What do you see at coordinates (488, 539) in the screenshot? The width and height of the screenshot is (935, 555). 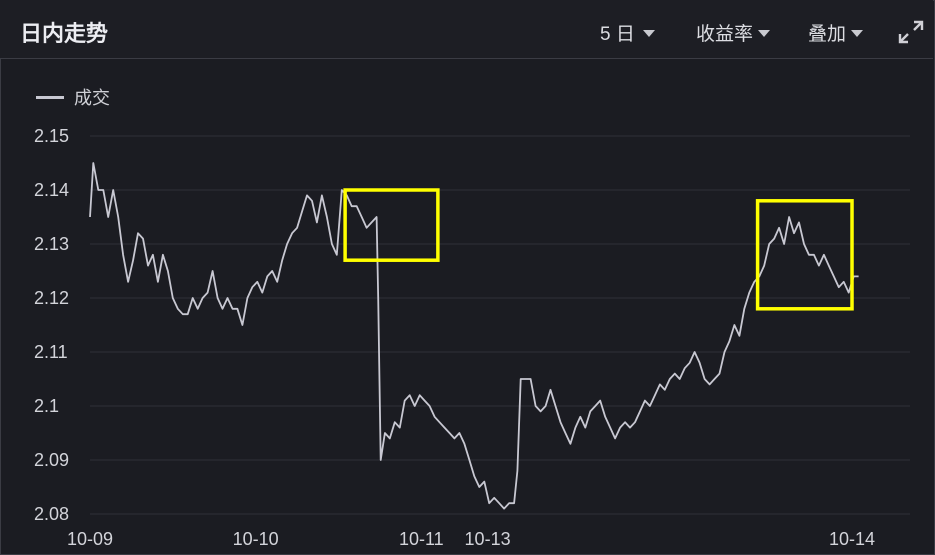 I see `x-tick-label: 10-13` at bounding box center [488, 539].